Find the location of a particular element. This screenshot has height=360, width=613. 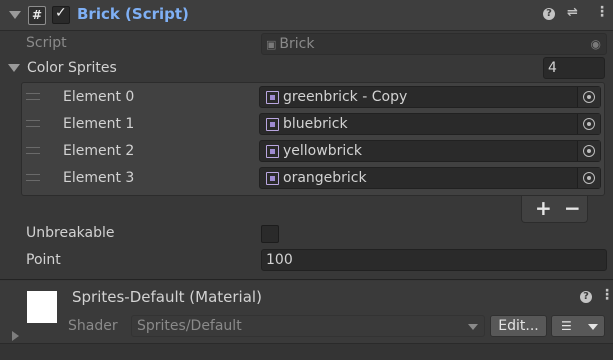

more-icon: ⋮ is located at coordinates (602, 12).